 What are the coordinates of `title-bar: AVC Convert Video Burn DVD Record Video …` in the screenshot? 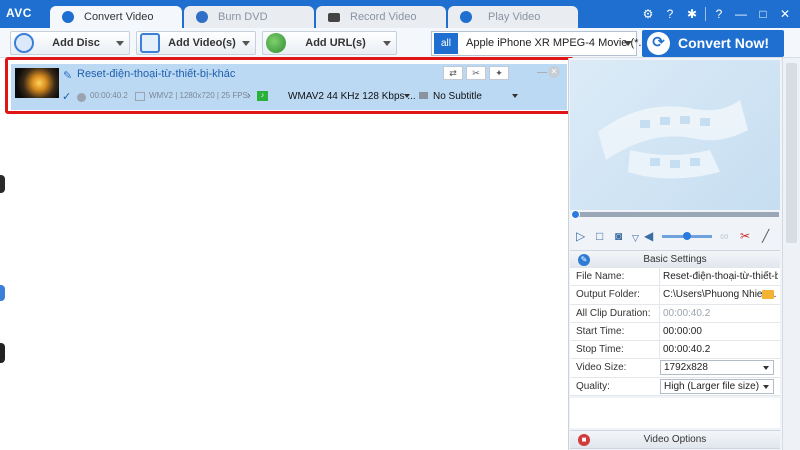 It's located at (400, 14).